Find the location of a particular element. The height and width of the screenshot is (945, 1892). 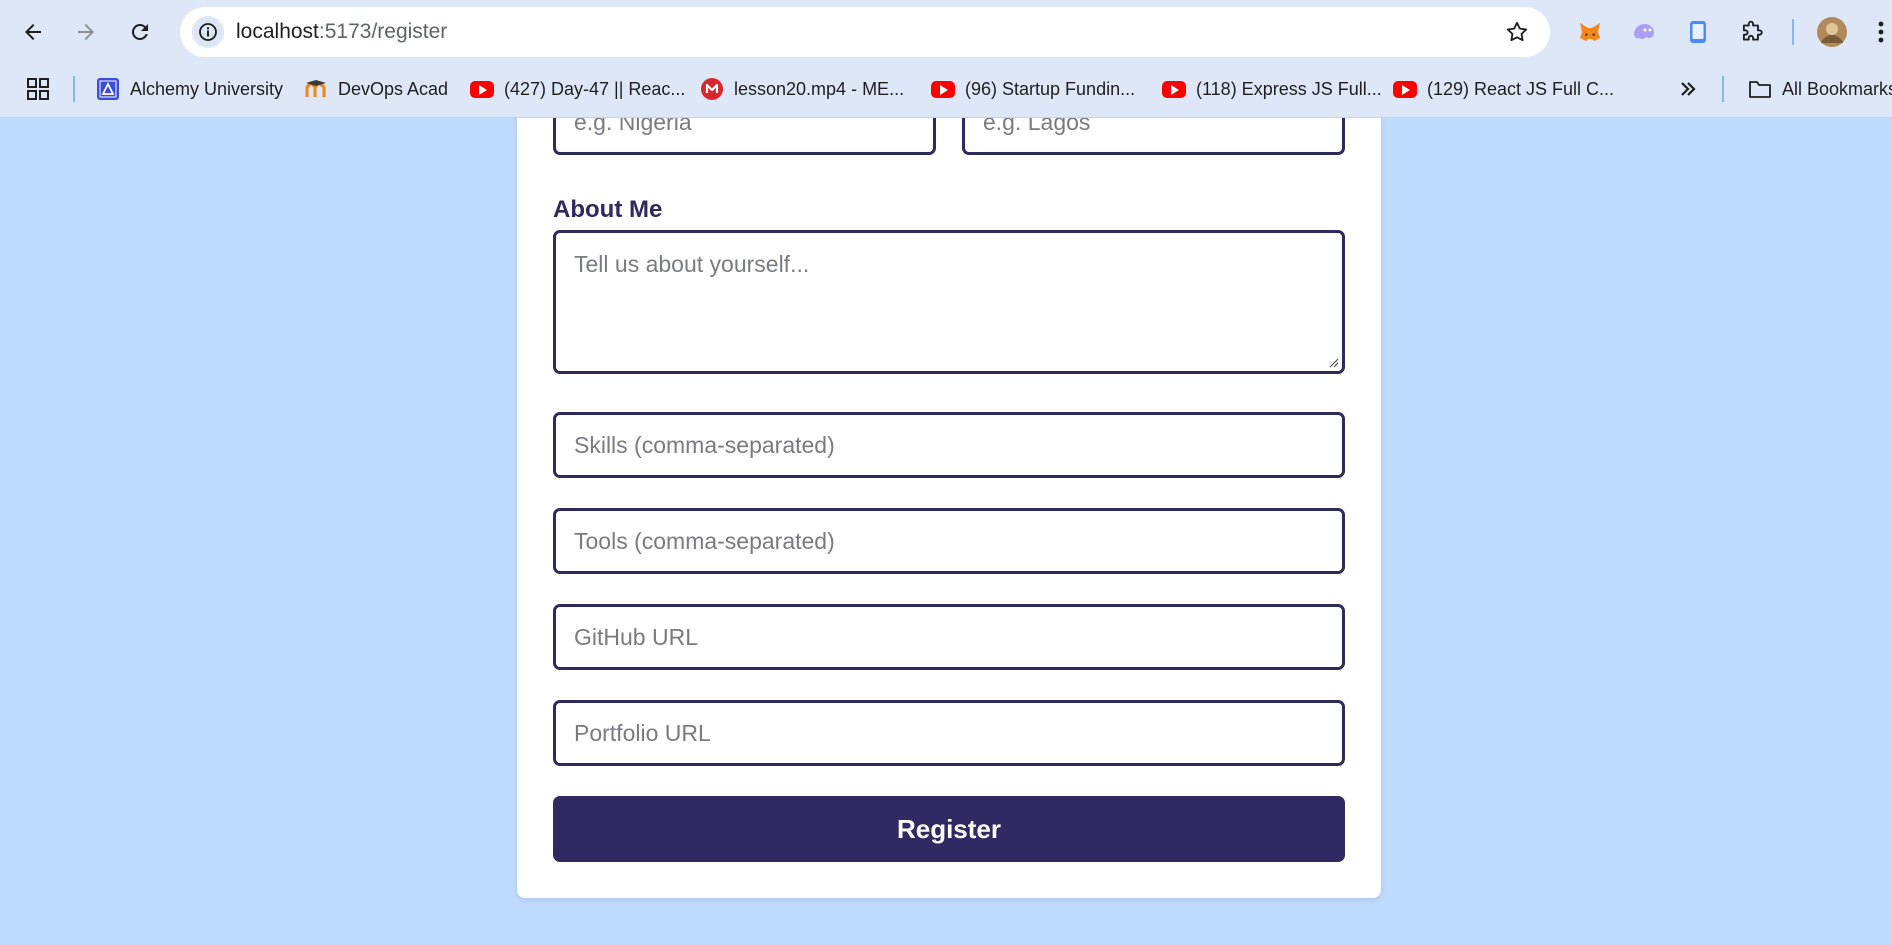

bookmarks-overflow-button is located at coordinates (1688, 89).